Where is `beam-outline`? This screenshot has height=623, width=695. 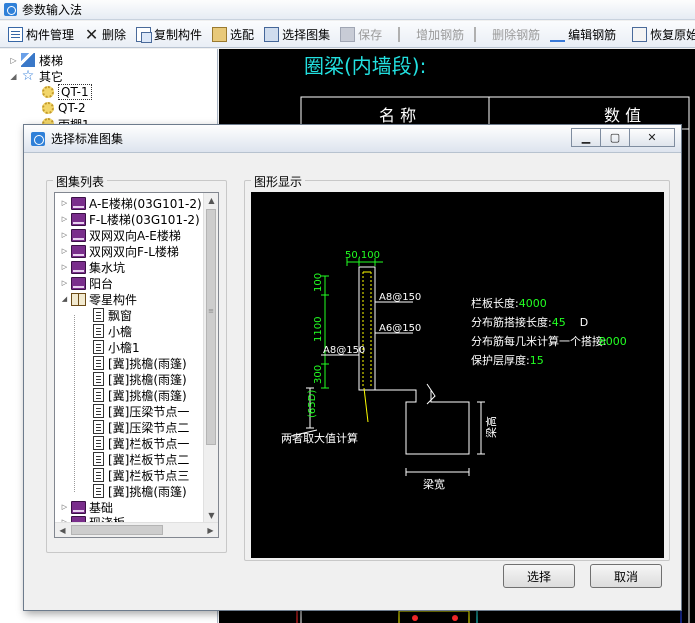 beam-outline is located at coordinates (422, 422).